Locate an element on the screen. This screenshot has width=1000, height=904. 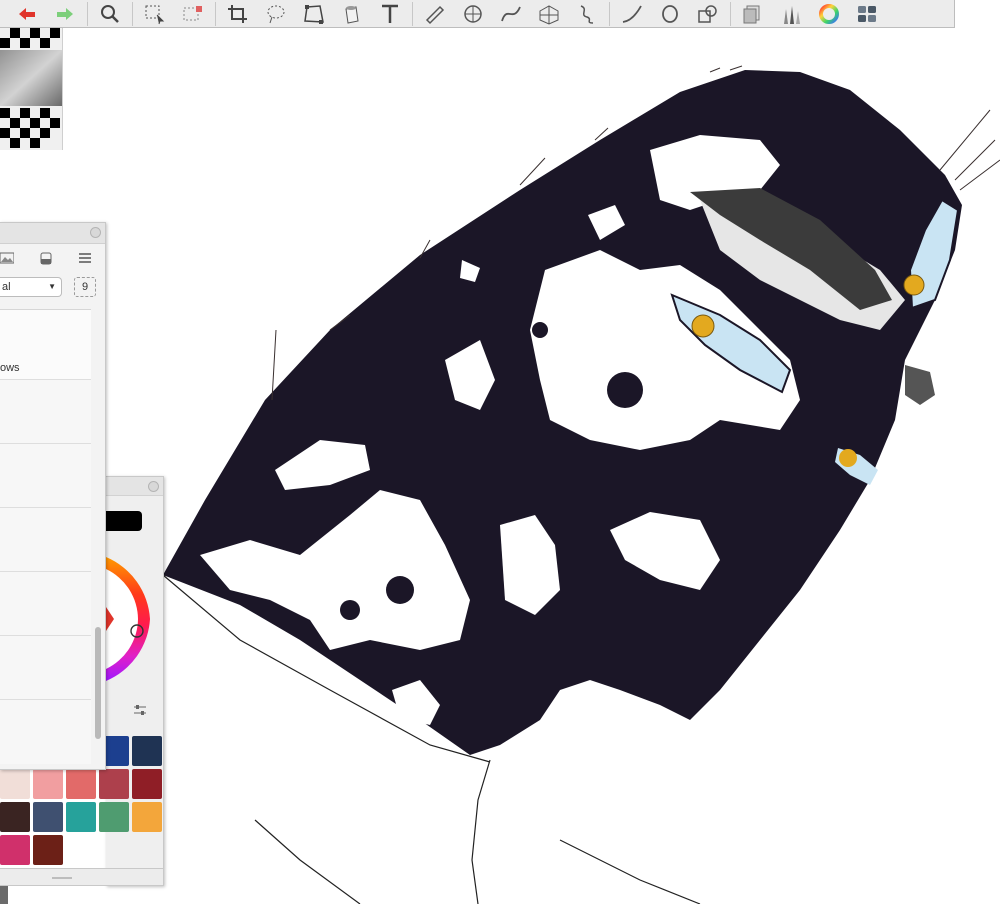
style-icon is located at coordinates (587, 14).